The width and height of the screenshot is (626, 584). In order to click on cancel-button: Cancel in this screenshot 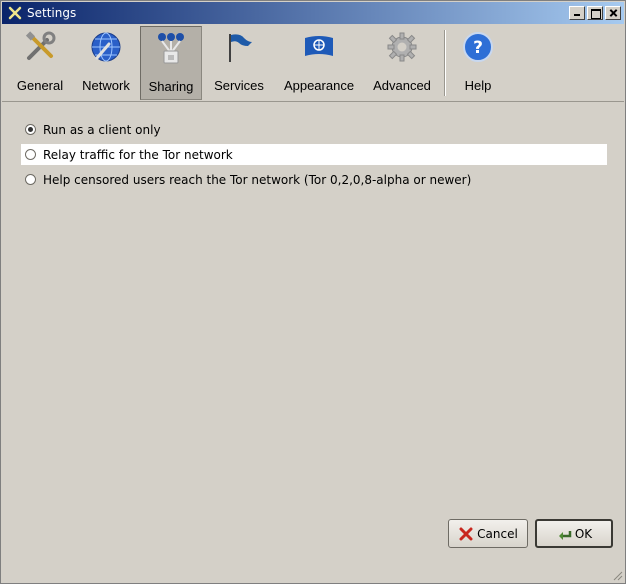, I will do `click(488, 533)`.